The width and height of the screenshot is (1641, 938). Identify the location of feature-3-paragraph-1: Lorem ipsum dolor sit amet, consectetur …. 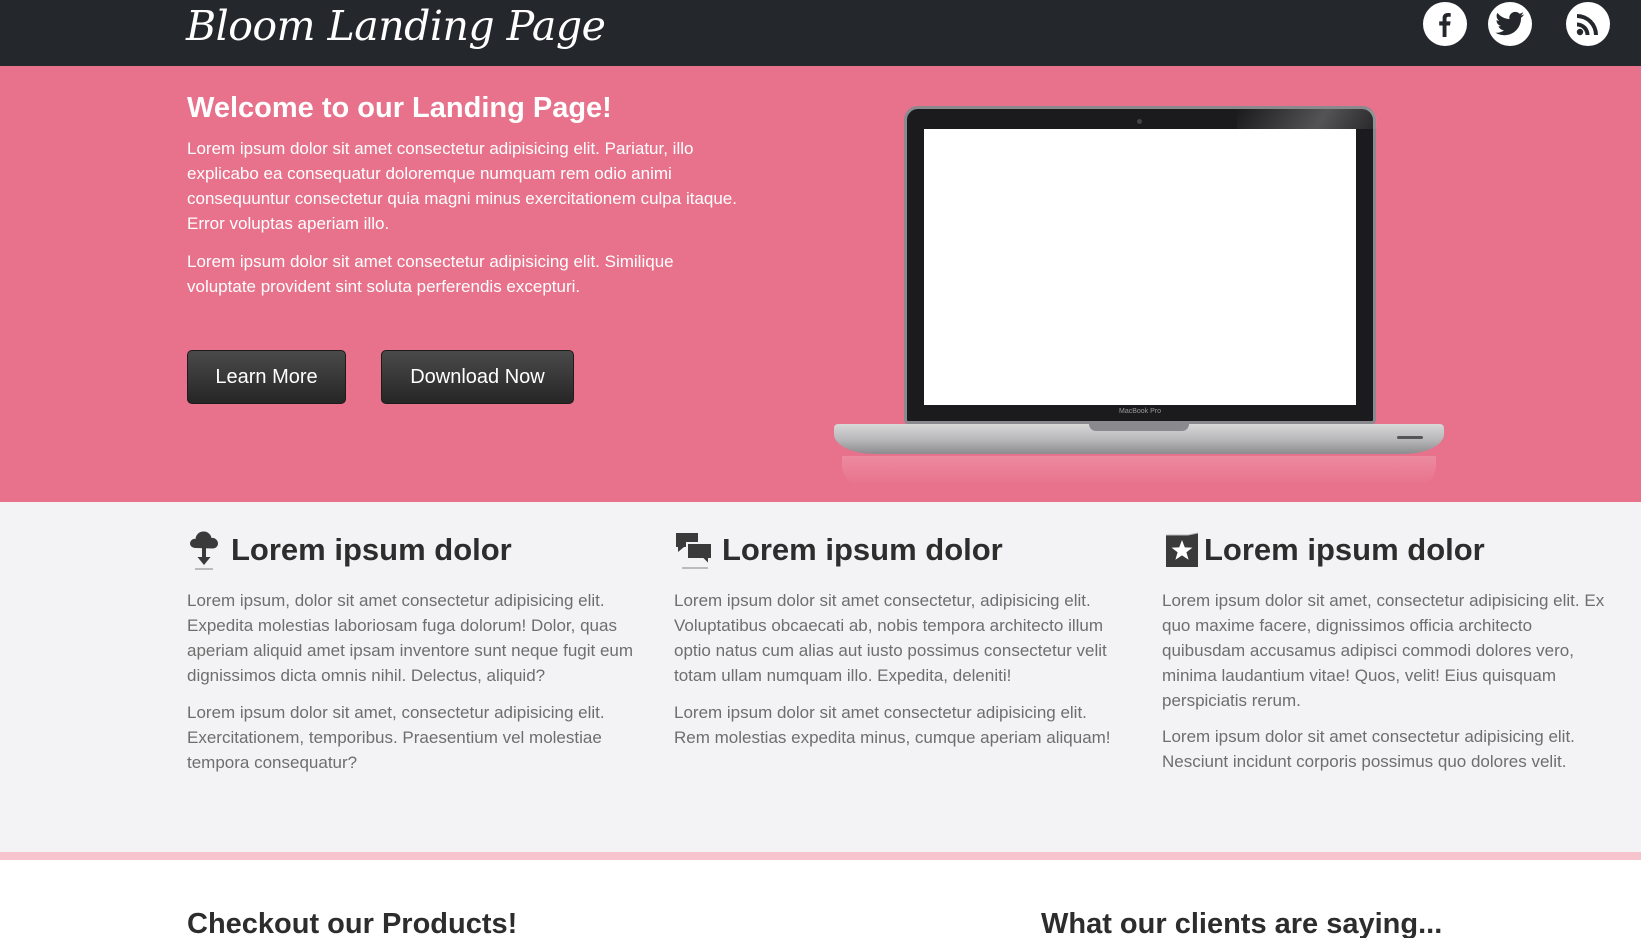
(1383, 650).